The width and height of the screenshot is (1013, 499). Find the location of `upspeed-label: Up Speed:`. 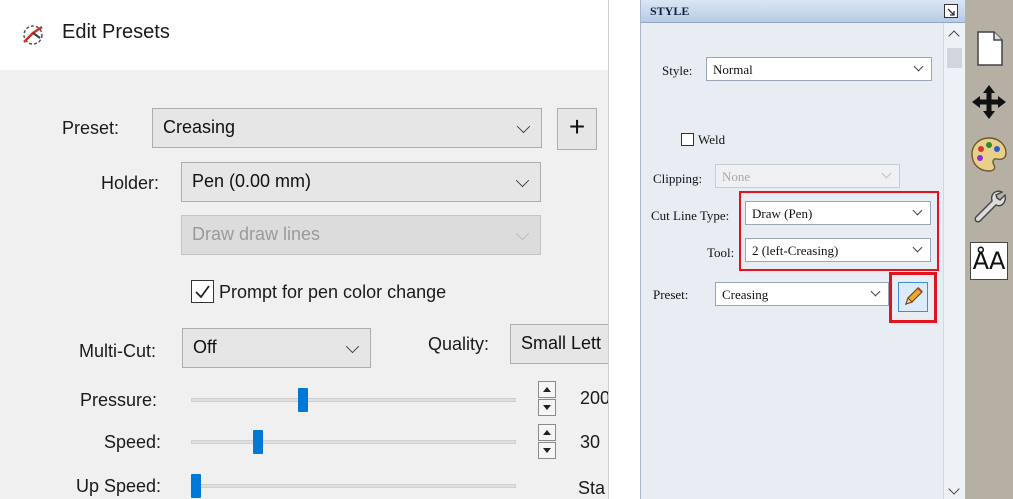

upspeed-label: Up Speed: is located at coordinates (119, 486).